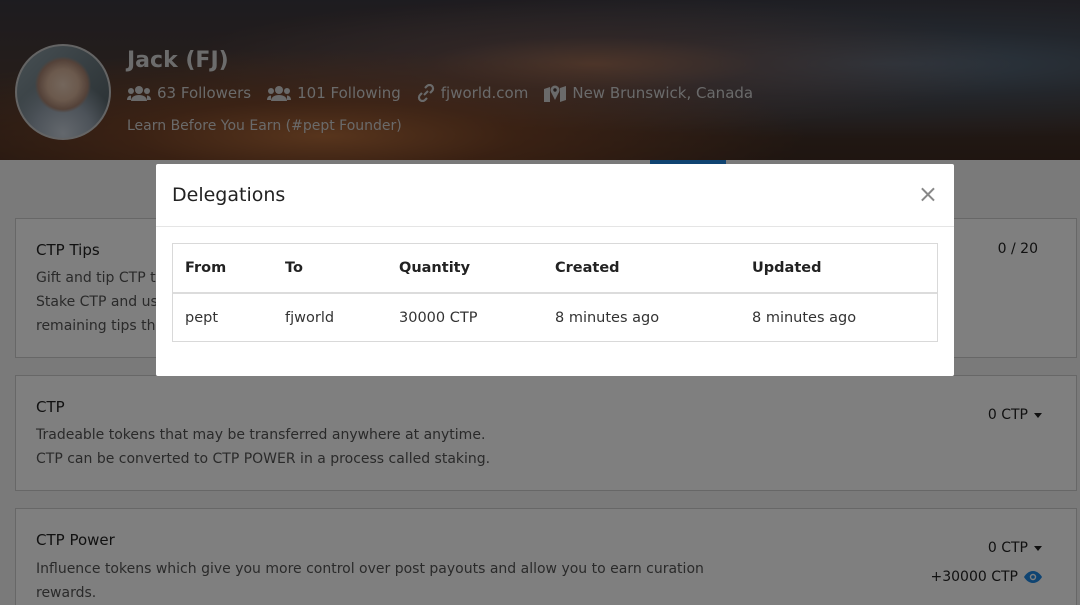  Describe the element at coordinates (229, 195) in the screenshot. I see `modal-title: Delegations` at that location.